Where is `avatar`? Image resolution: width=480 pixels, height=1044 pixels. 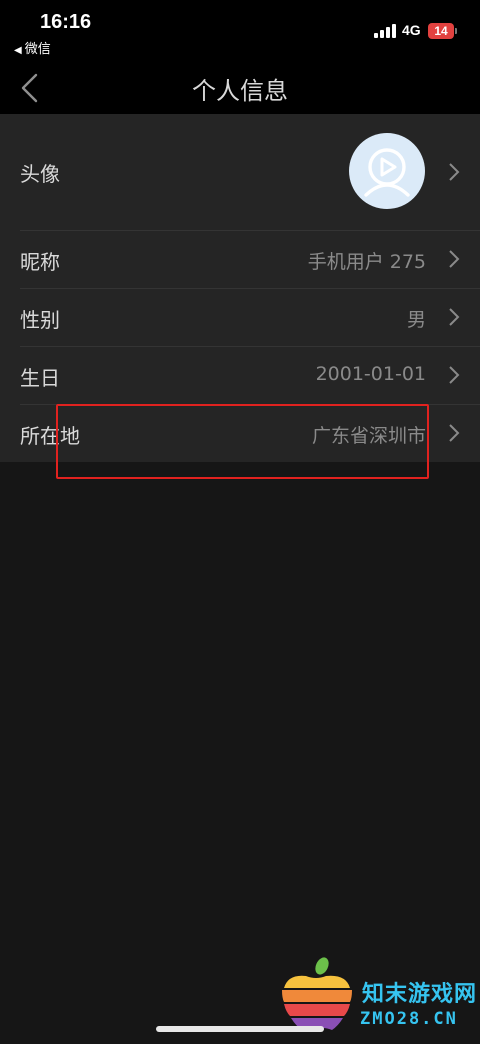 avatar is located at coordinates (387, 171).